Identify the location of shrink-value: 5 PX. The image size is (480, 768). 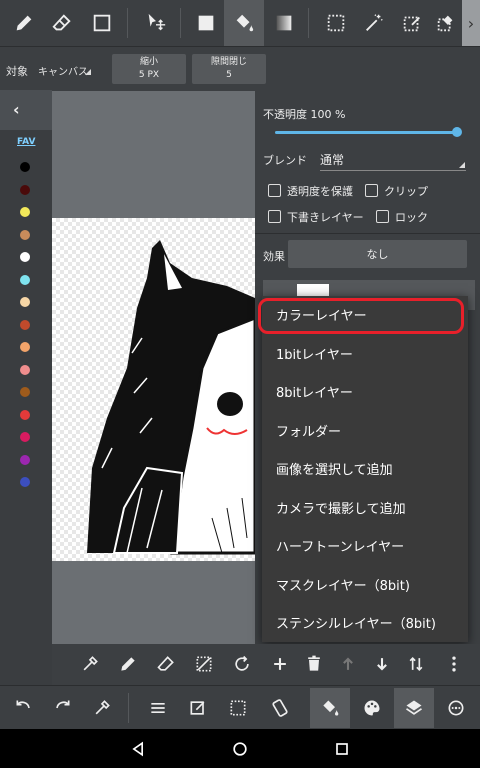
(149, 75).